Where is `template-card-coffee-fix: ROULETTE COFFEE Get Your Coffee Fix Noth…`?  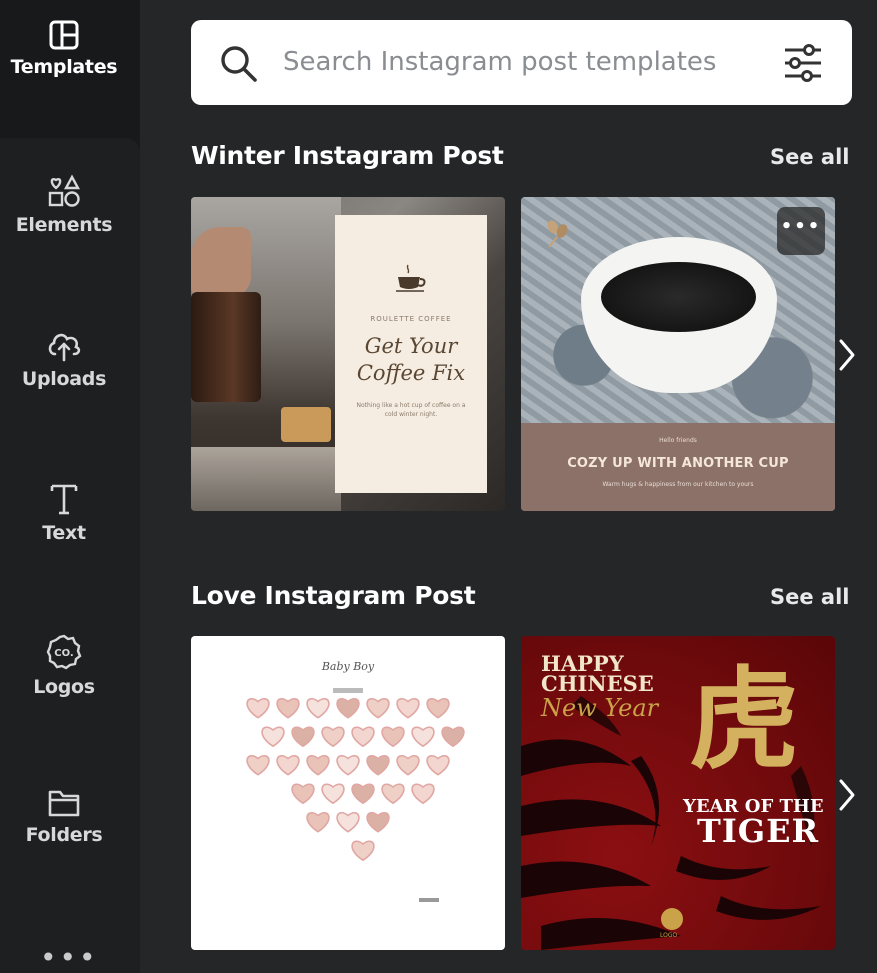 template-card-coffee-fix: ROULETTE COFFEE Get Your Coffee Fix Noth… is located at coordinates (348, 354).